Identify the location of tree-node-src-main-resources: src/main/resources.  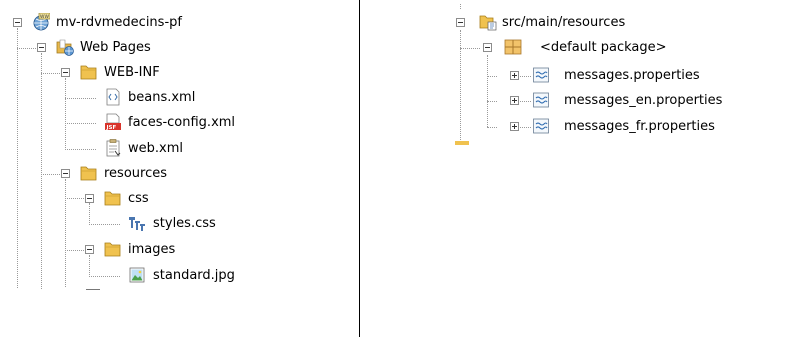
(590, 23).